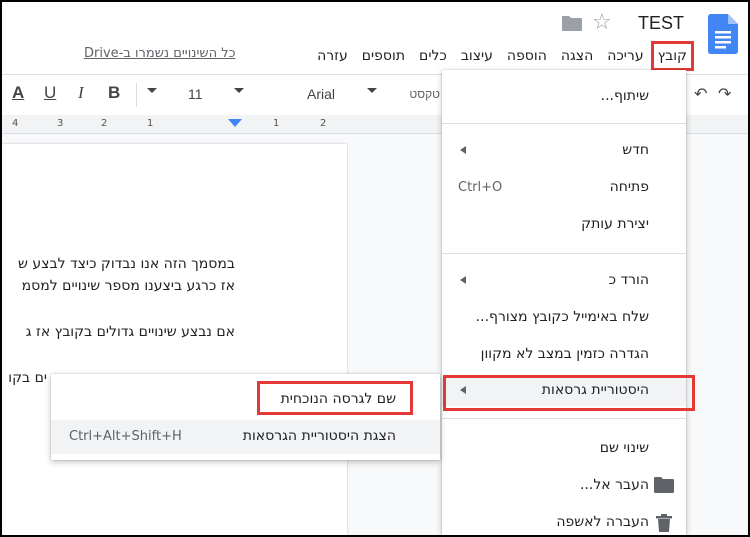 The height and width of the screenshot is (537, 750). Describe the element at coordinates (152, 90) in the screenshot. I see `font-size-dropdown-icon` at that location.